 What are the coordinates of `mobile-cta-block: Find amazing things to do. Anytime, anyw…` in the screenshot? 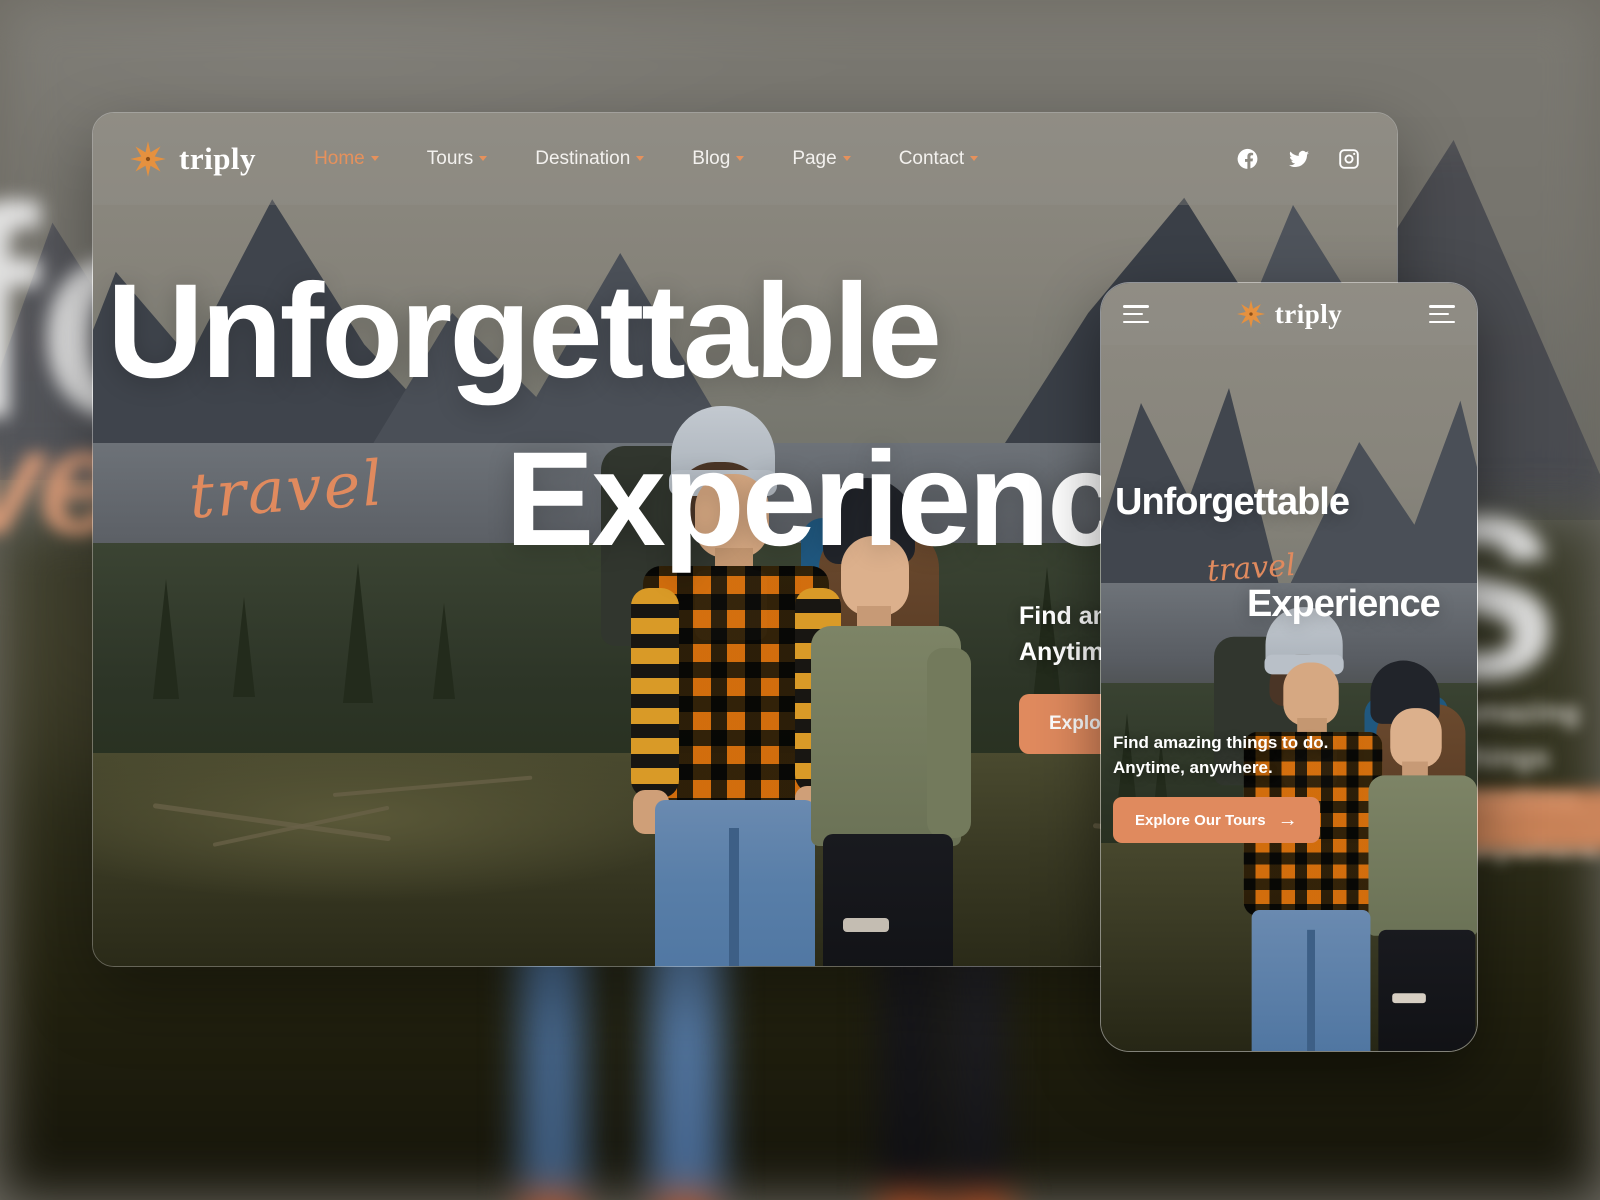 It's located at (1288, 787).